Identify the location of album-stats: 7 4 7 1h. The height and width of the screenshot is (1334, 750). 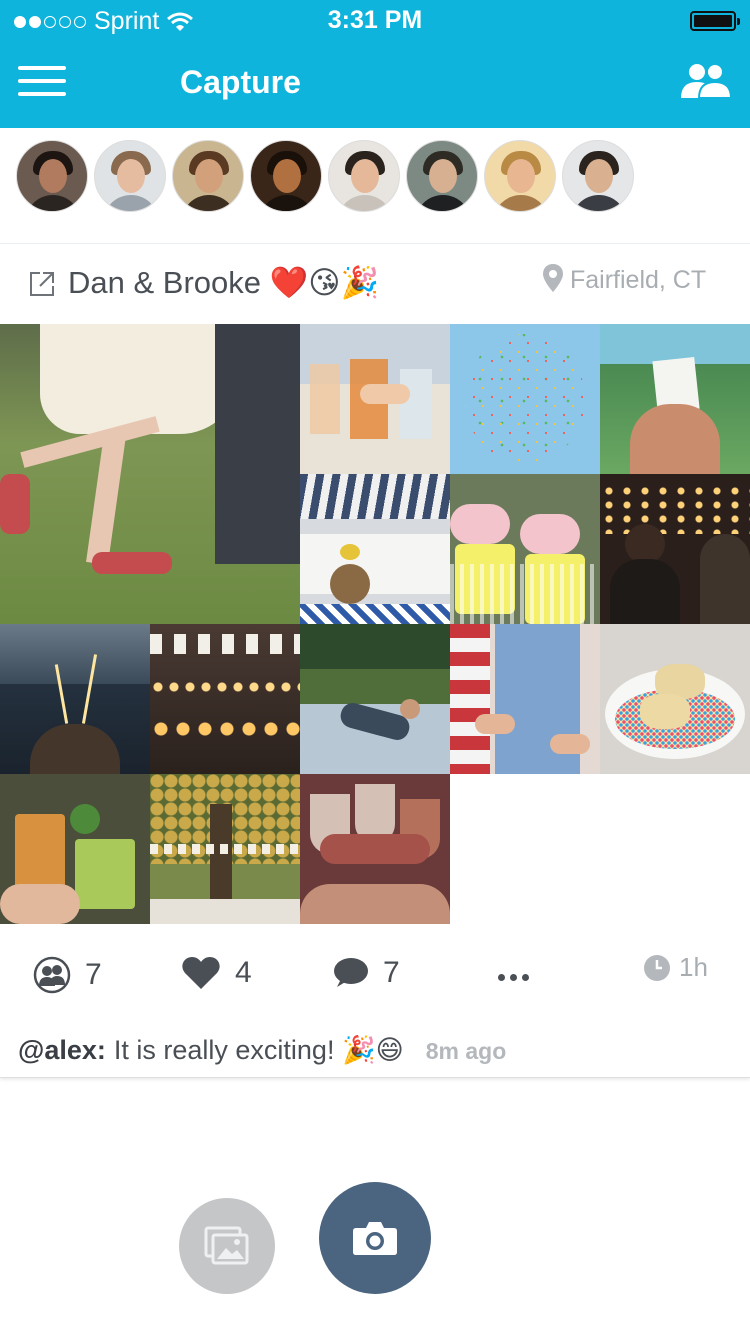
(375, 976).